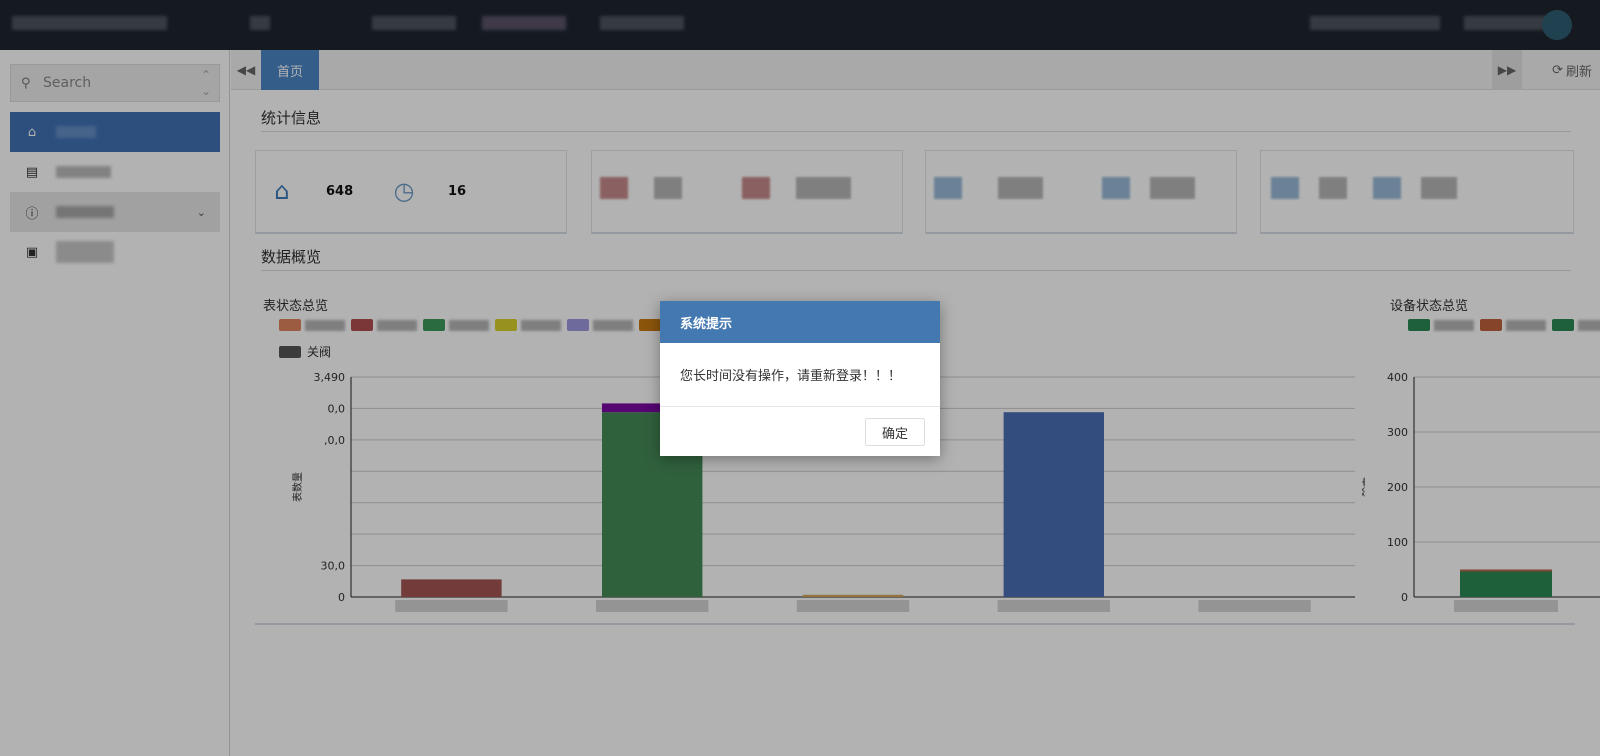  What do you see at coordinates (800, 375) in the screenshot?
I see `dialog-message: 您长时间没有操作，请重新登录！！！` at bounding box center [800, 375].